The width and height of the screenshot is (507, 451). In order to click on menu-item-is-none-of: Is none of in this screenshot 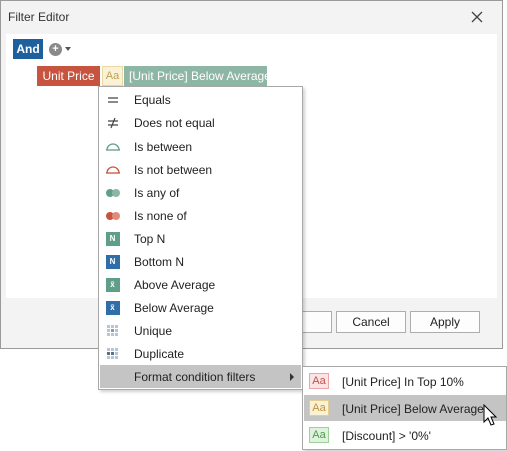, I will do `click(200, 215)`.